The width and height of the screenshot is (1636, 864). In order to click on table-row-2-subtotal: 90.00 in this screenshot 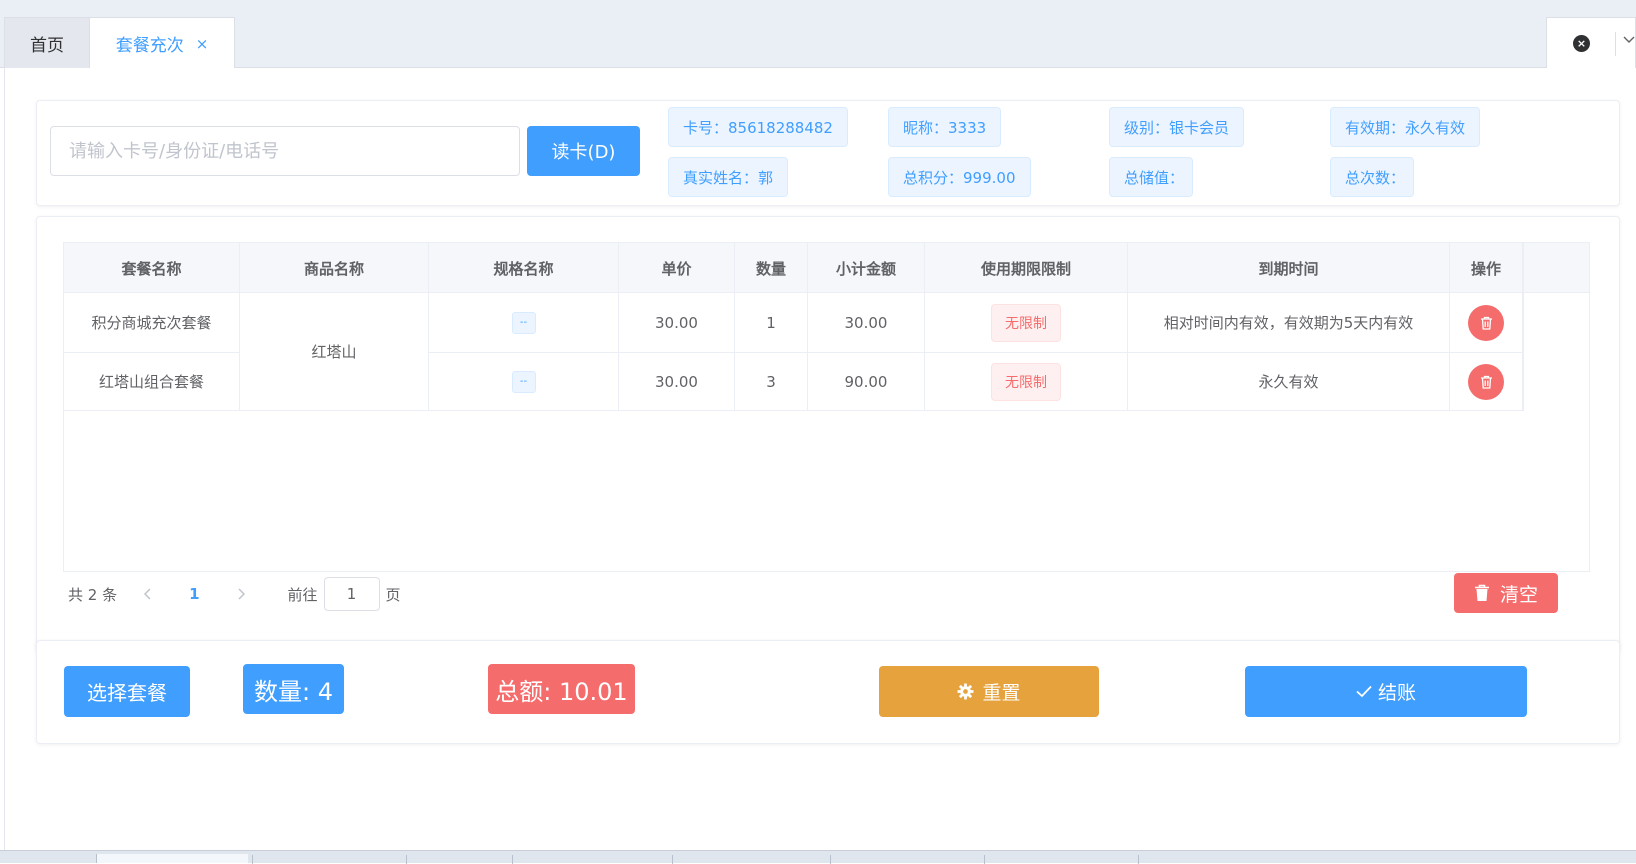, I will do `click(866, 382)`.